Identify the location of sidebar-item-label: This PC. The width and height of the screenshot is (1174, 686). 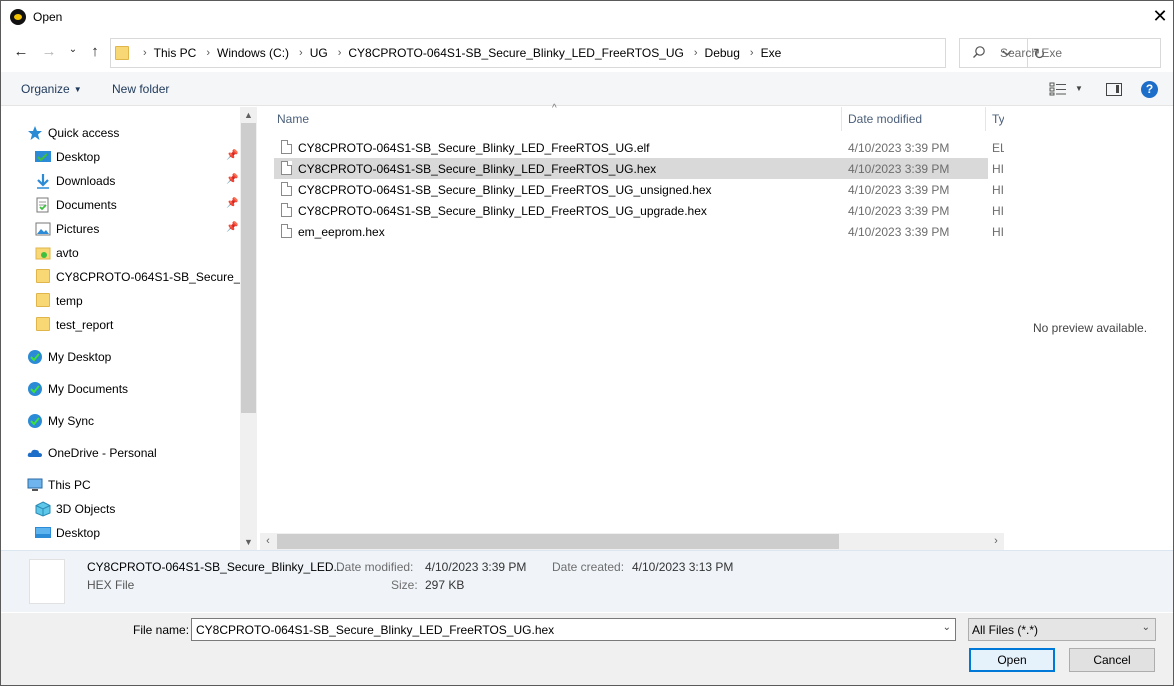
(69, 485).